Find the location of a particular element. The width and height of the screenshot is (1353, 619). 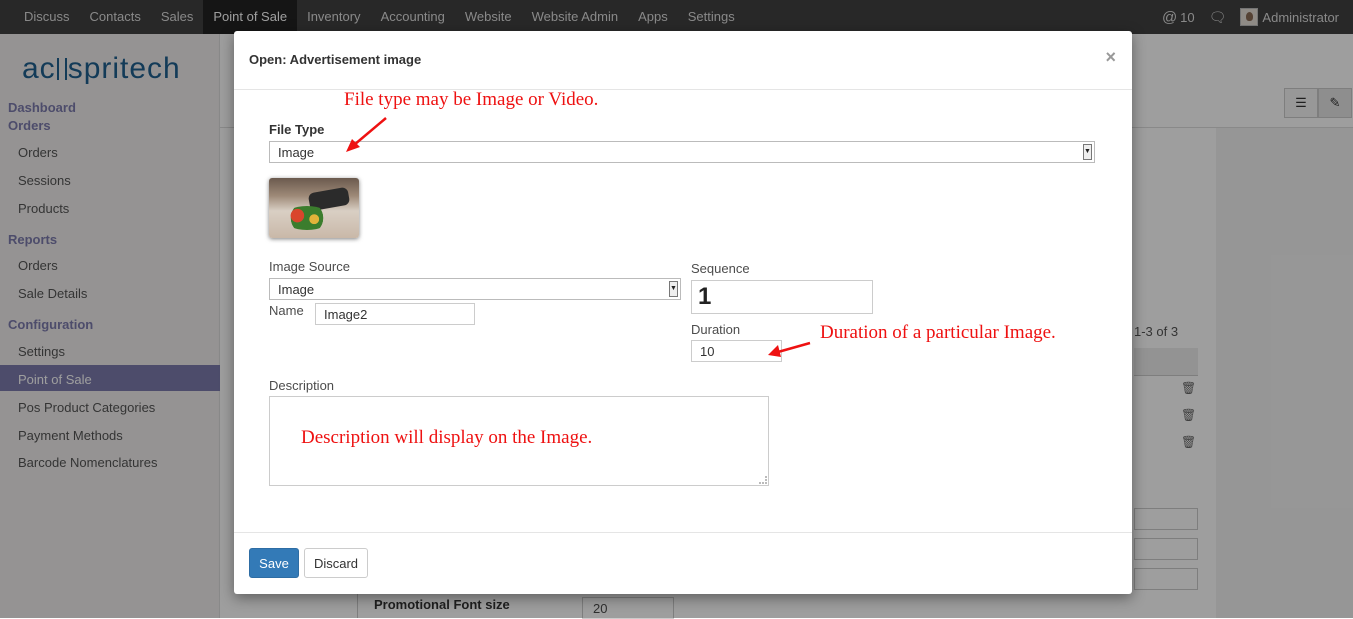

resize-handle is located at coordinates (763, 480).